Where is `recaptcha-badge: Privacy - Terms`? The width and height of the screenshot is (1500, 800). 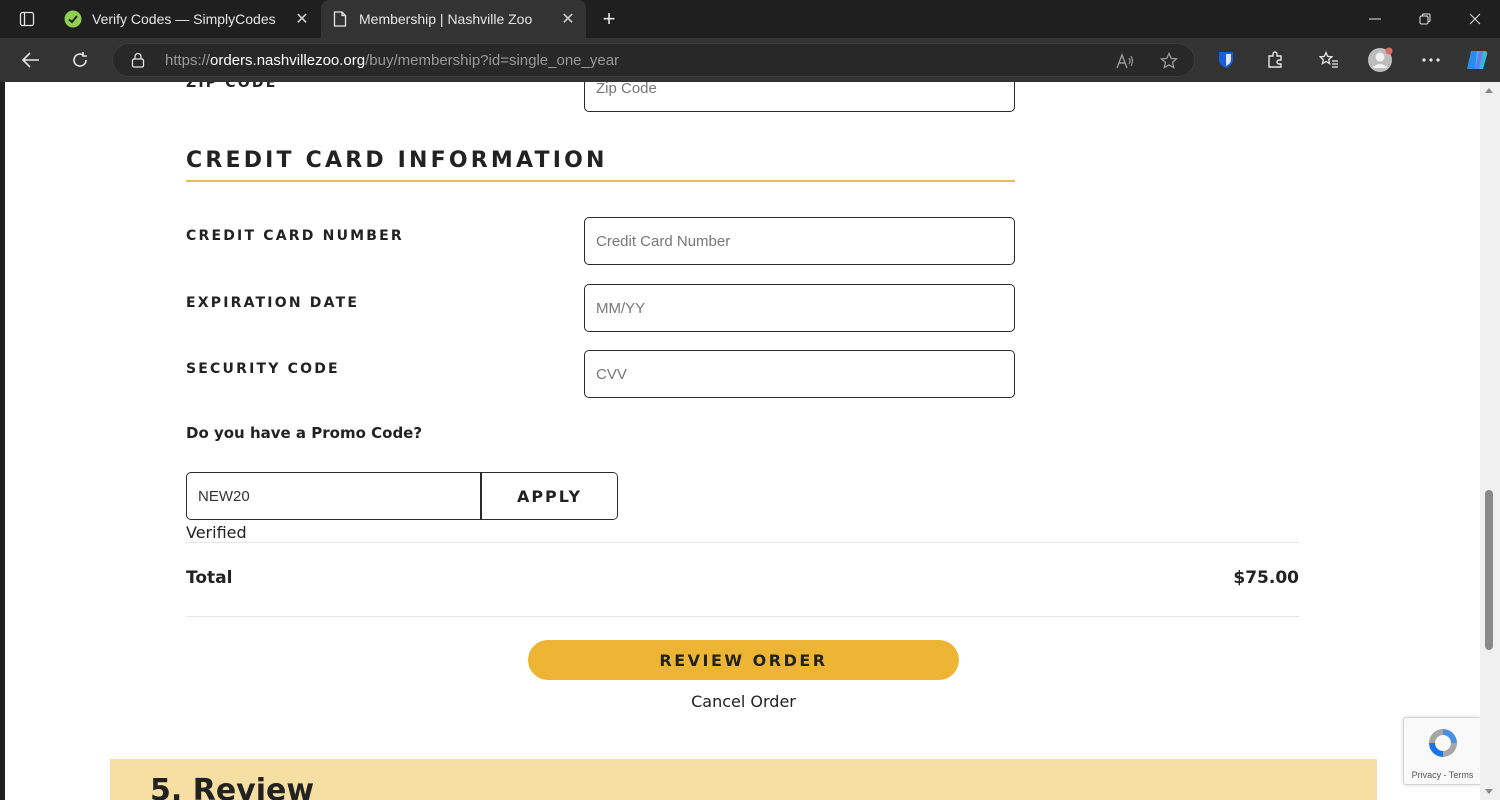 recaptcha-badge: Privacy - Terms is located at coordinates (1441, 751).